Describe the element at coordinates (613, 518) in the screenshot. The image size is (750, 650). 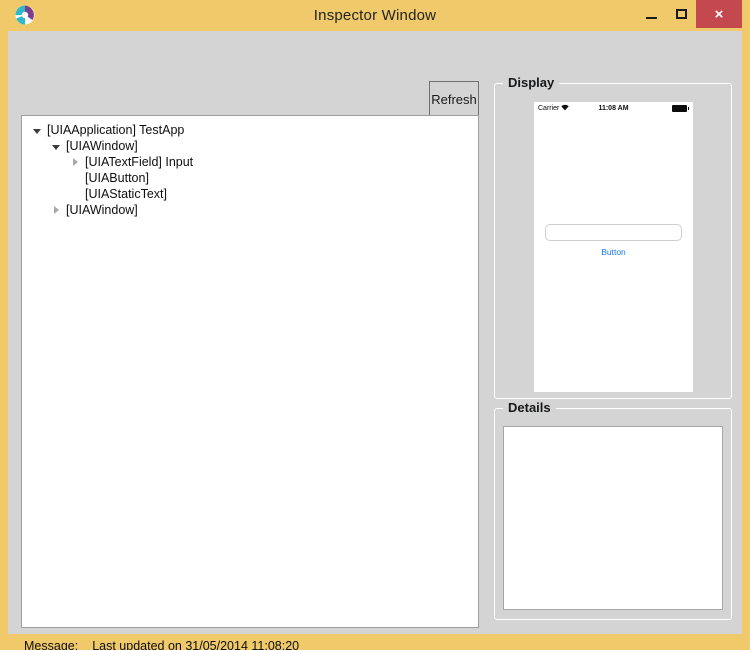
I see `details-text-area` at that location.